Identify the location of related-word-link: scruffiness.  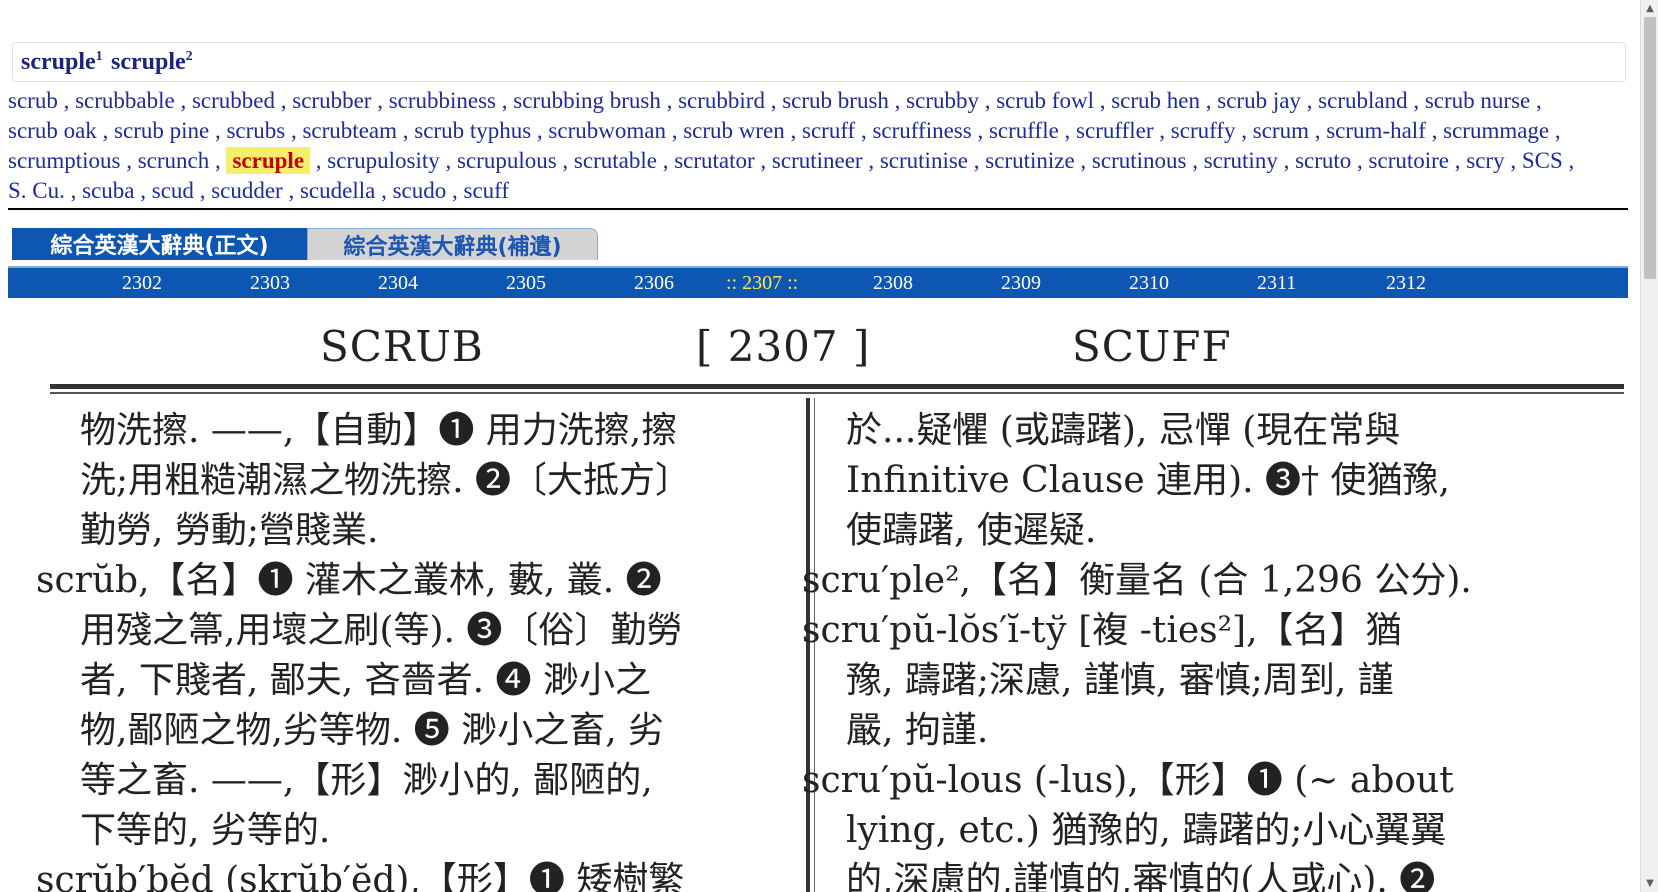
(921, 130).